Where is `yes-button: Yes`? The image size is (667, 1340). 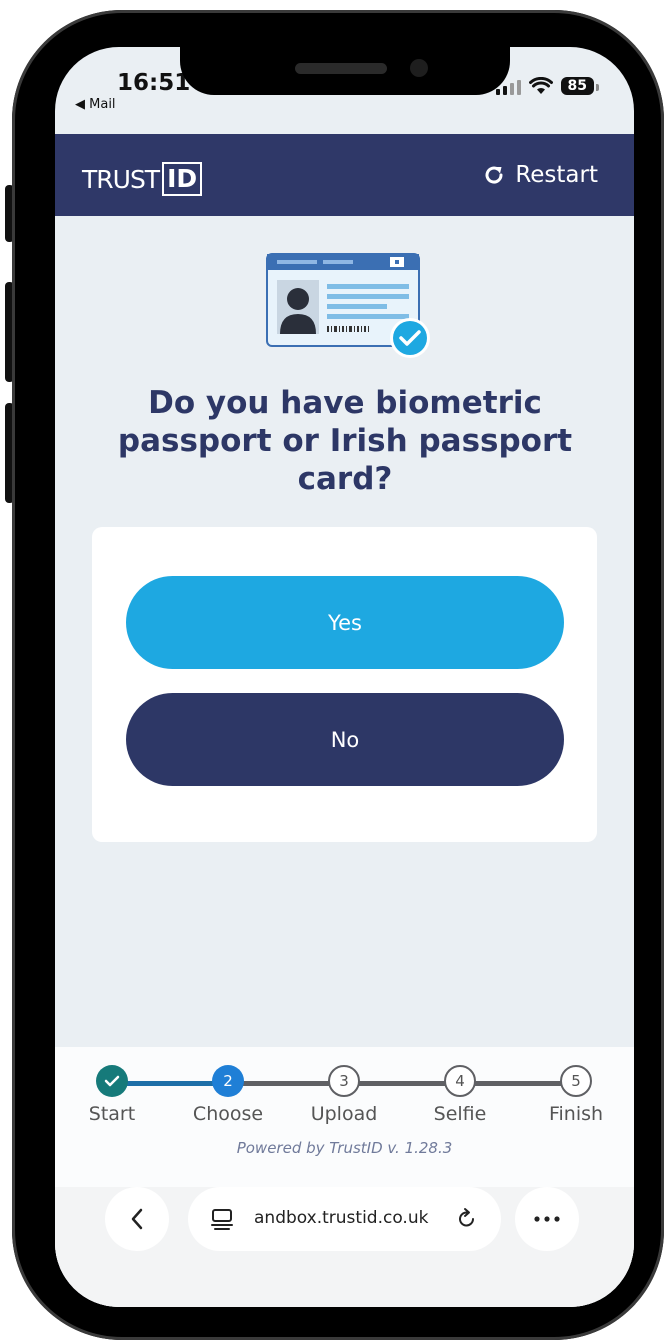 yes-button: Yes is located at coordinates (345, 622).